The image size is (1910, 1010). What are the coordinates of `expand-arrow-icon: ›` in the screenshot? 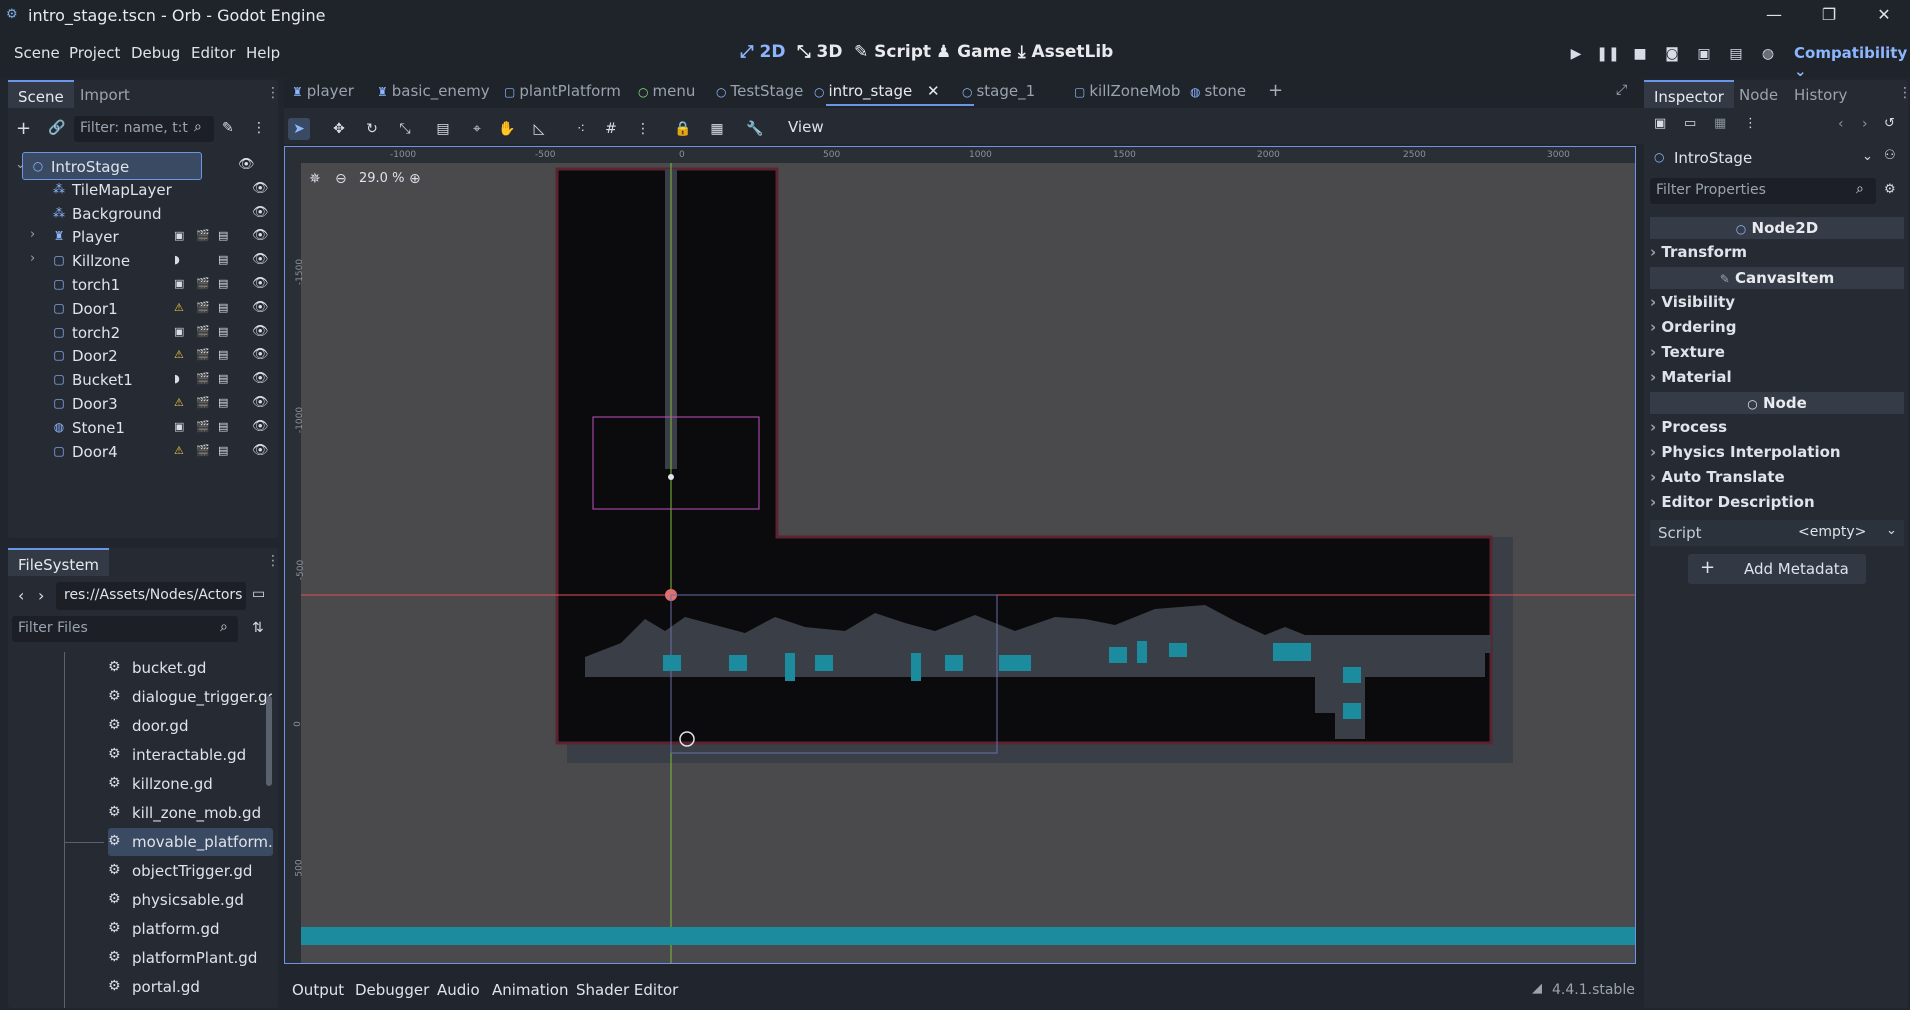 It's located at (32, 234).